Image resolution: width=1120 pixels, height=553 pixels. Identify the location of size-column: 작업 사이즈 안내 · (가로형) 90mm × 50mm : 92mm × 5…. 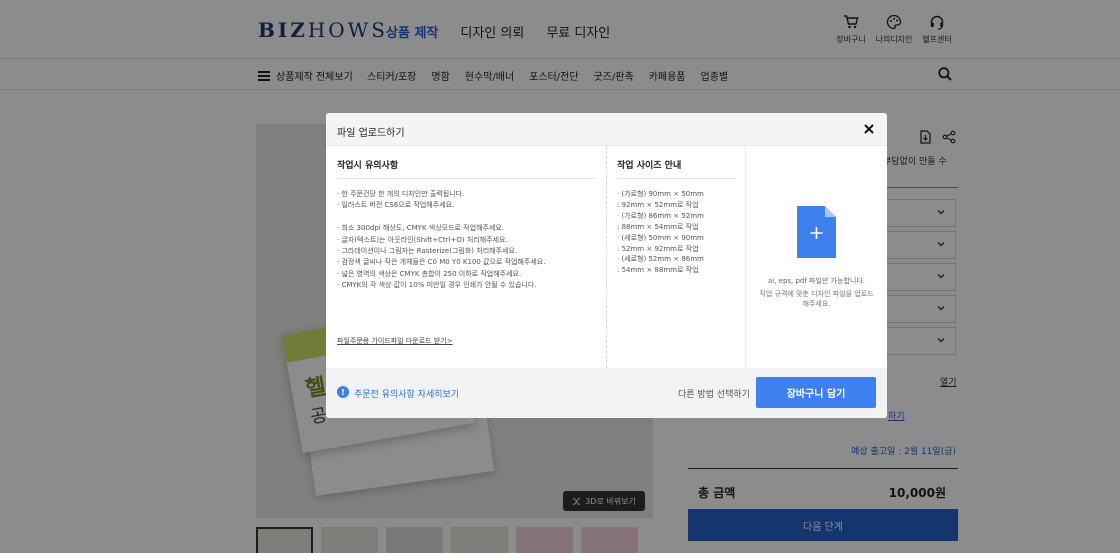
(676, 257).